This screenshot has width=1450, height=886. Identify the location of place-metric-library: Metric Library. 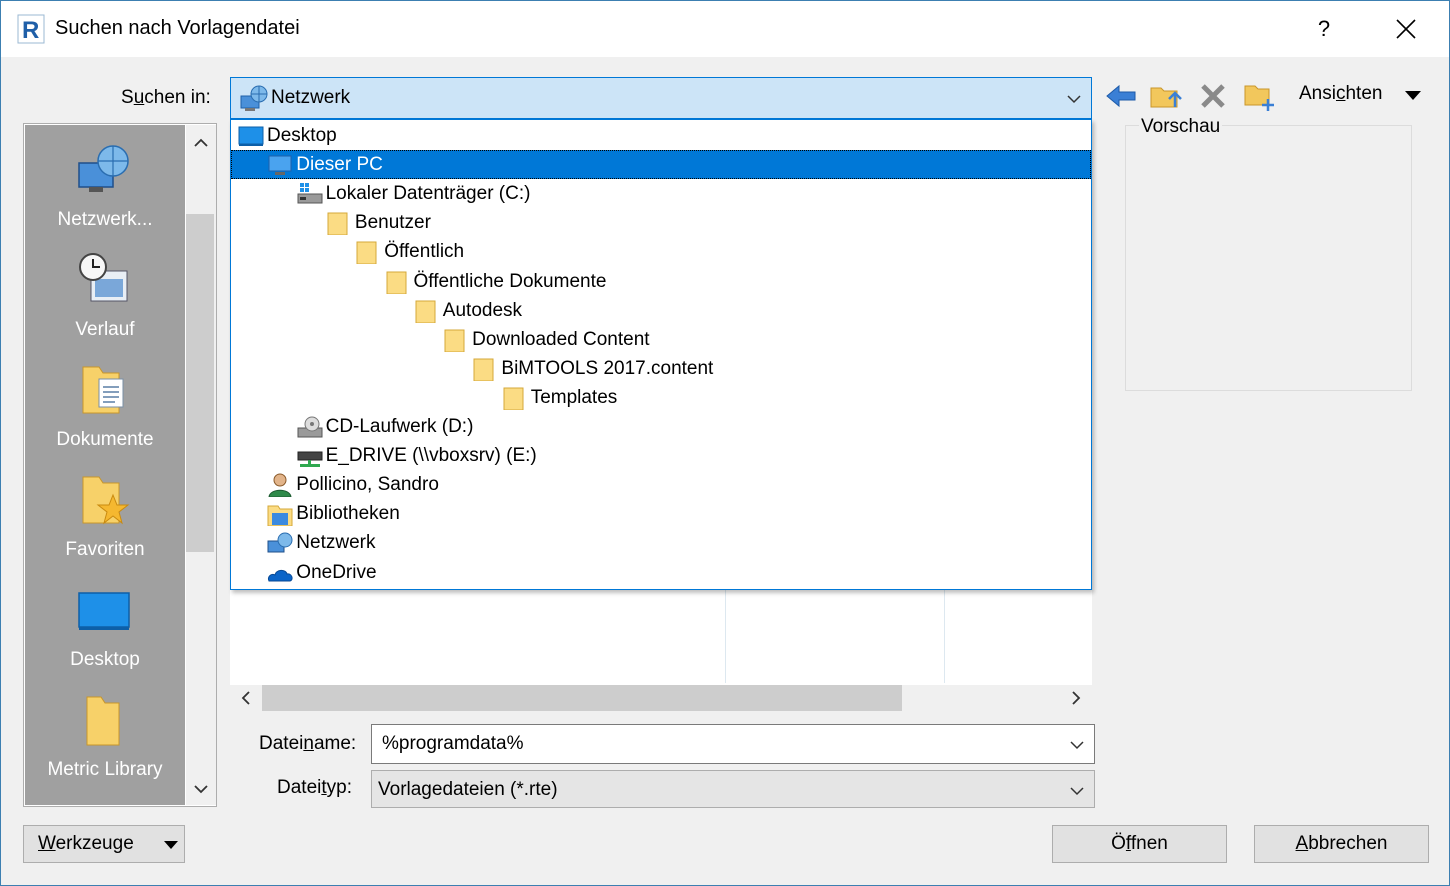
(105, 733).